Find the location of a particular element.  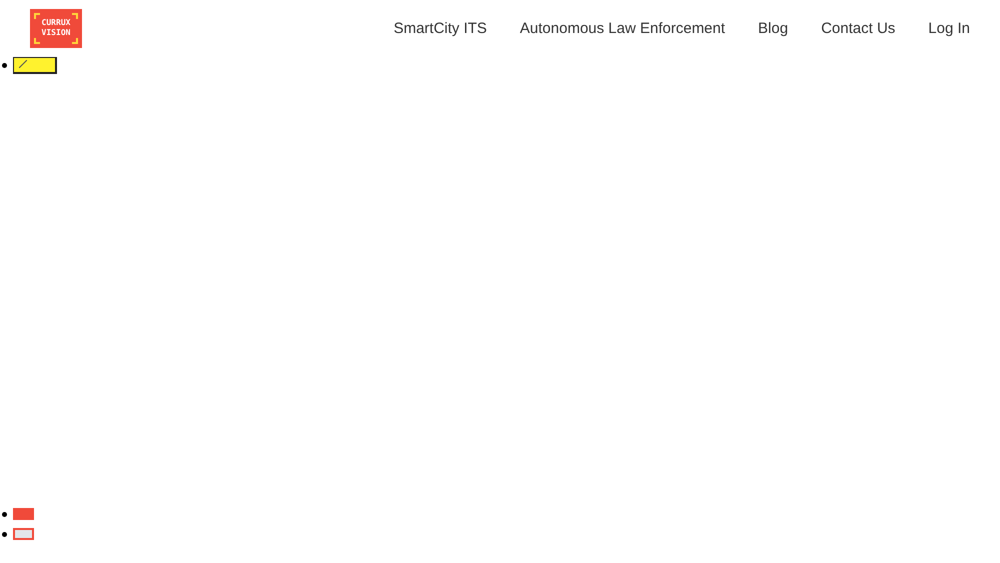

logo: CURRUX VISION is located at coordinates (56, 28).